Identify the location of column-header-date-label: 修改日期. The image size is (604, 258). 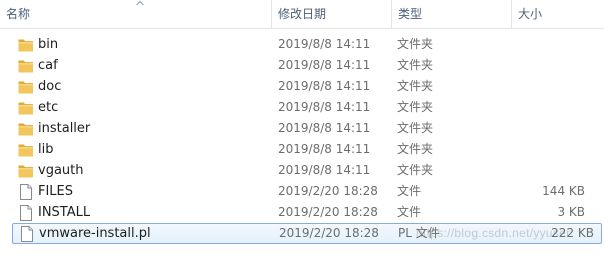
(302, 14).